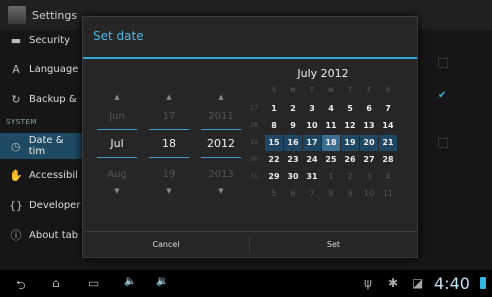 The image size is (492, 297). What do you see at coordinates (162, 281) in the screenshot?
I see `volume-up-icon: 🔉` at bounding box center [162, 281].